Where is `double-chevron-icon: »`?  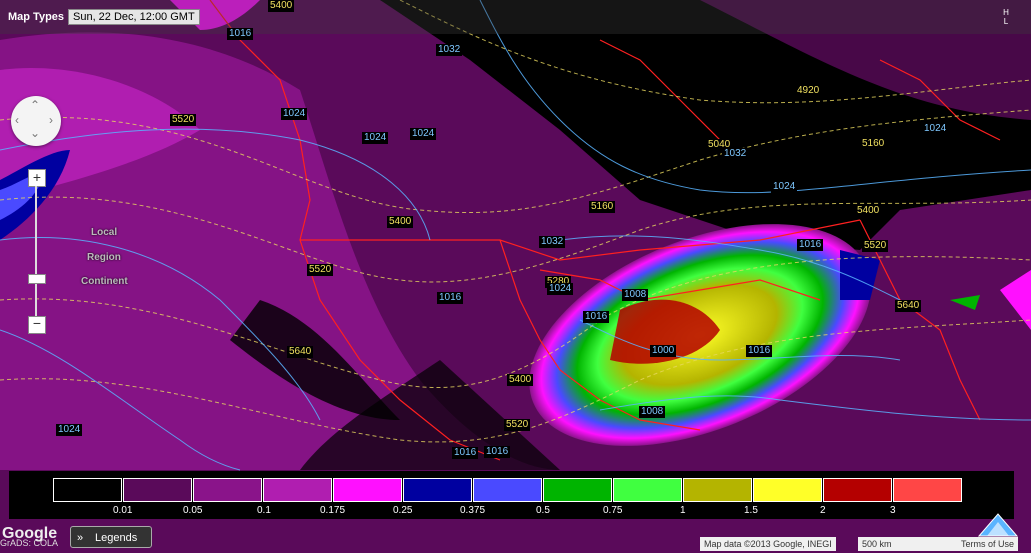
double-chevron-icon: » is located at coordinates (80, 538).